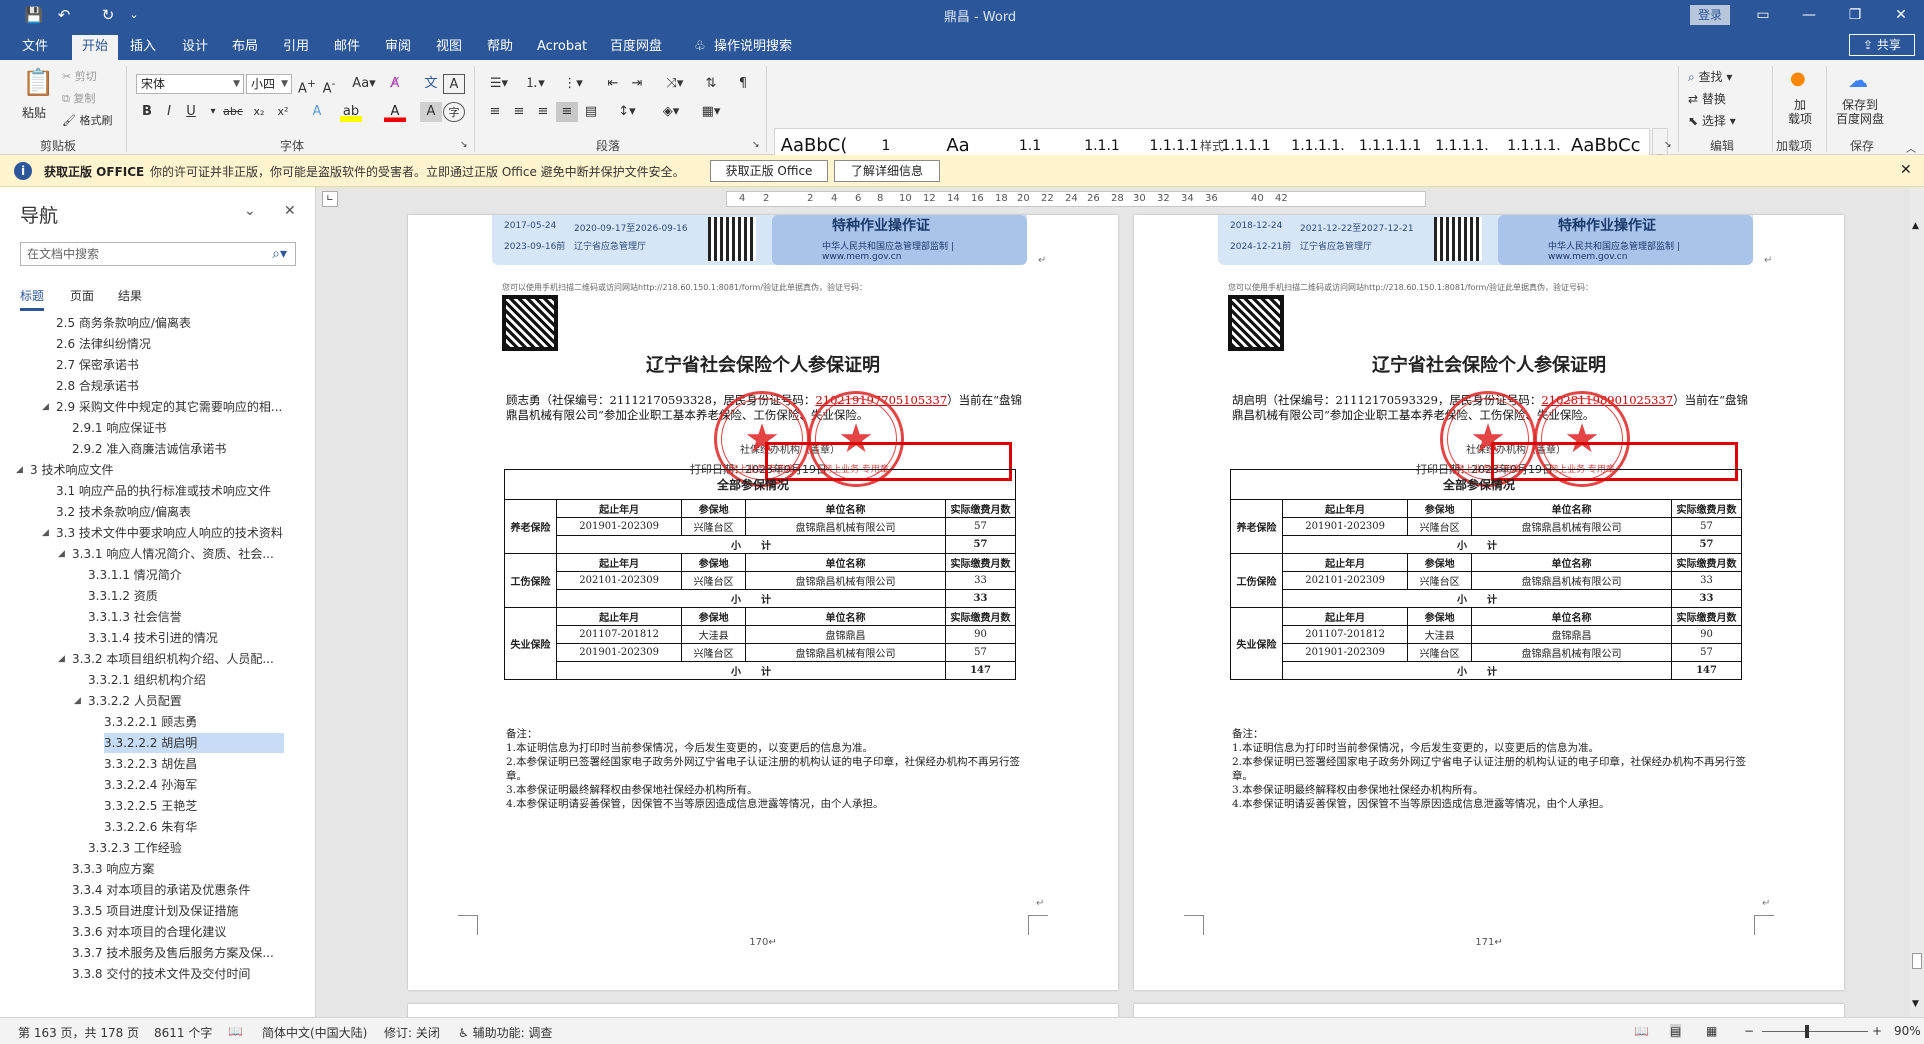  What do you see at coordinates (1917, 961) in the screenshot?
I see `scroll-thumb` at bounding box center [1917, 961].